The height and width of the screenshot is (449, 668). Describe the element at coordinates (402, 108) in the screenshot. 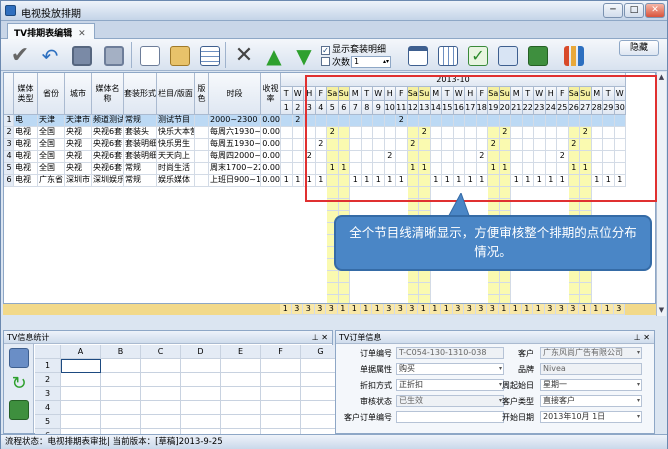

I see `day-header: 11` at that location.